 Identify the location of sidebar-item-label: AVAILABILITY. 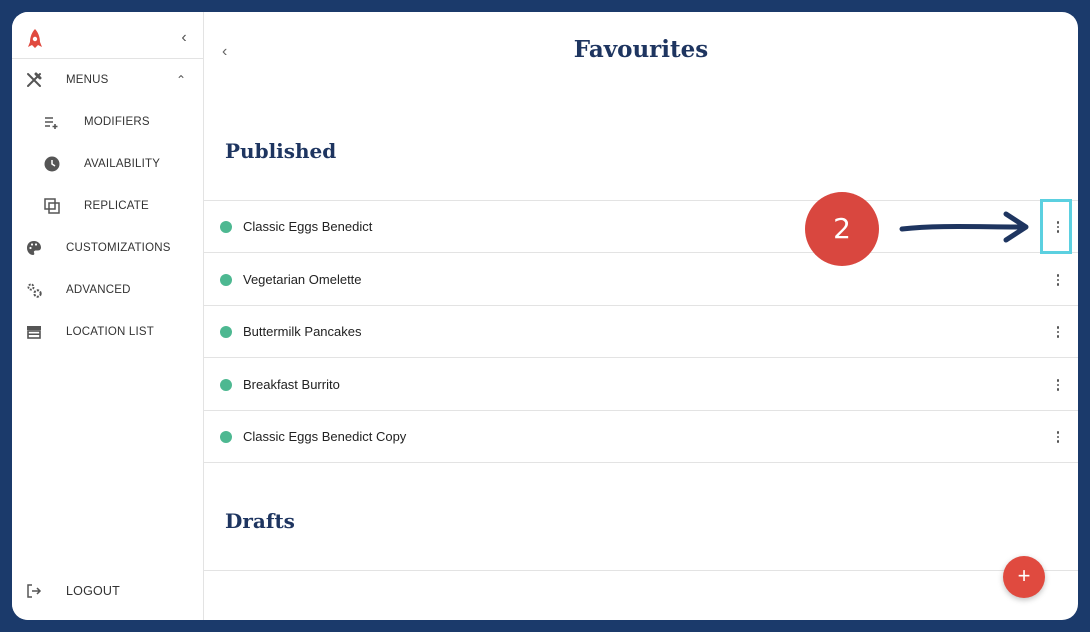
(122, 164).